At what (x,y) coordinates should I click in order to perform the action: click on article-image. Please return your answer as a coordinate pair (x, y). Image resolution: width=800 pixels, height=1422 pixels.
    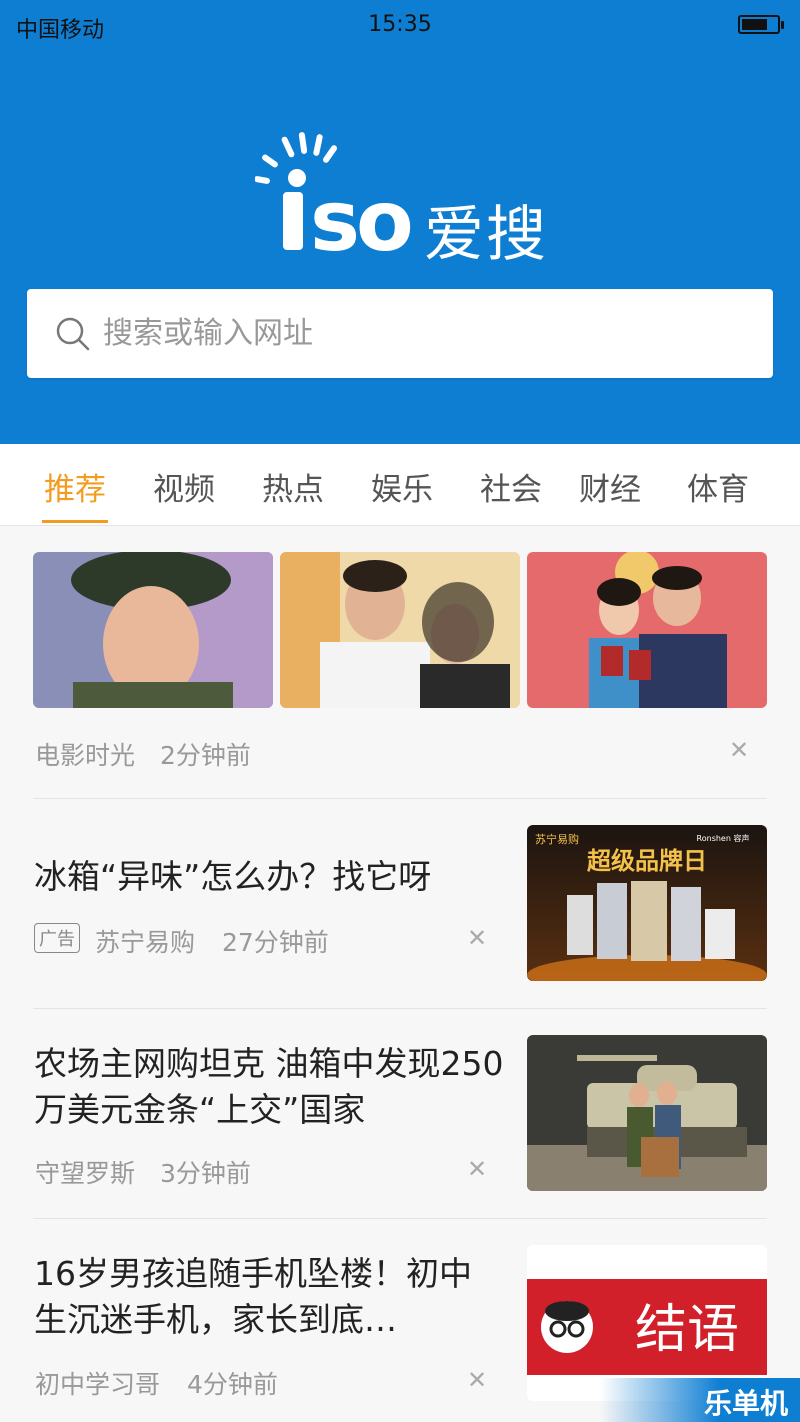
    Looking at the image, I should click on (647, 1113).